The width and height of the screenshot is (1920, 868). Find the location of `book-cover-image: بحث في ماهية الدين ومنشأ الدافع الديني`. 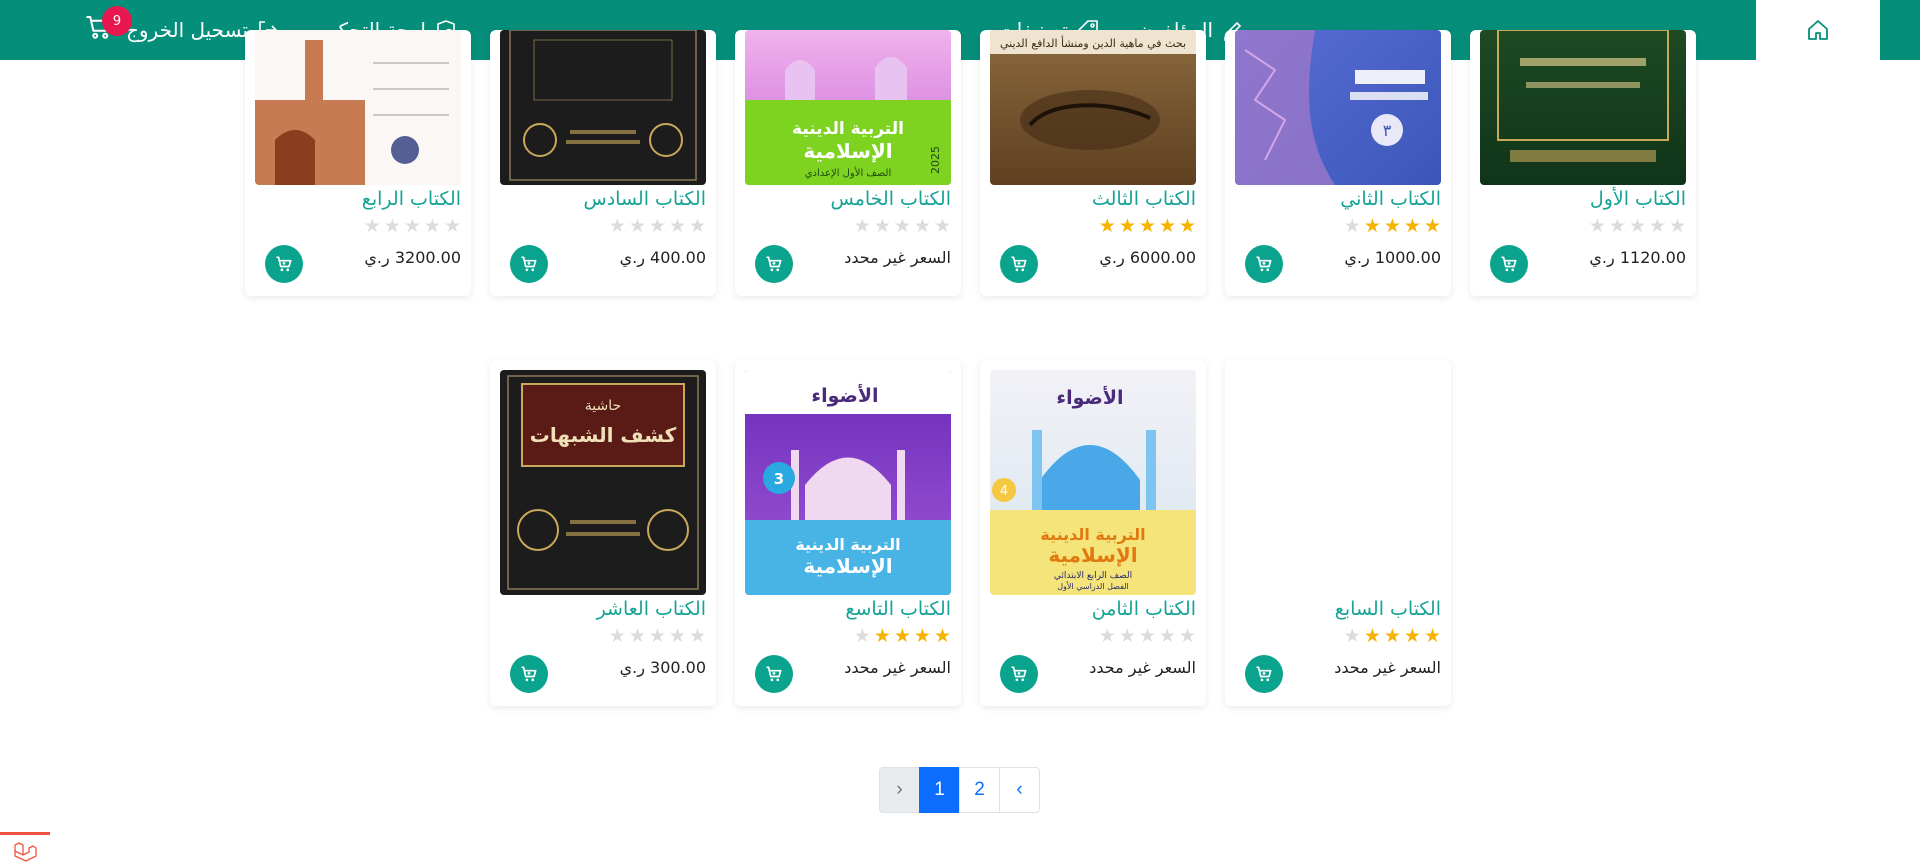

book-cover-image: بحث في ماهية الدين ومنشأ الدافع الديني is located at coordinates (1093, 107).